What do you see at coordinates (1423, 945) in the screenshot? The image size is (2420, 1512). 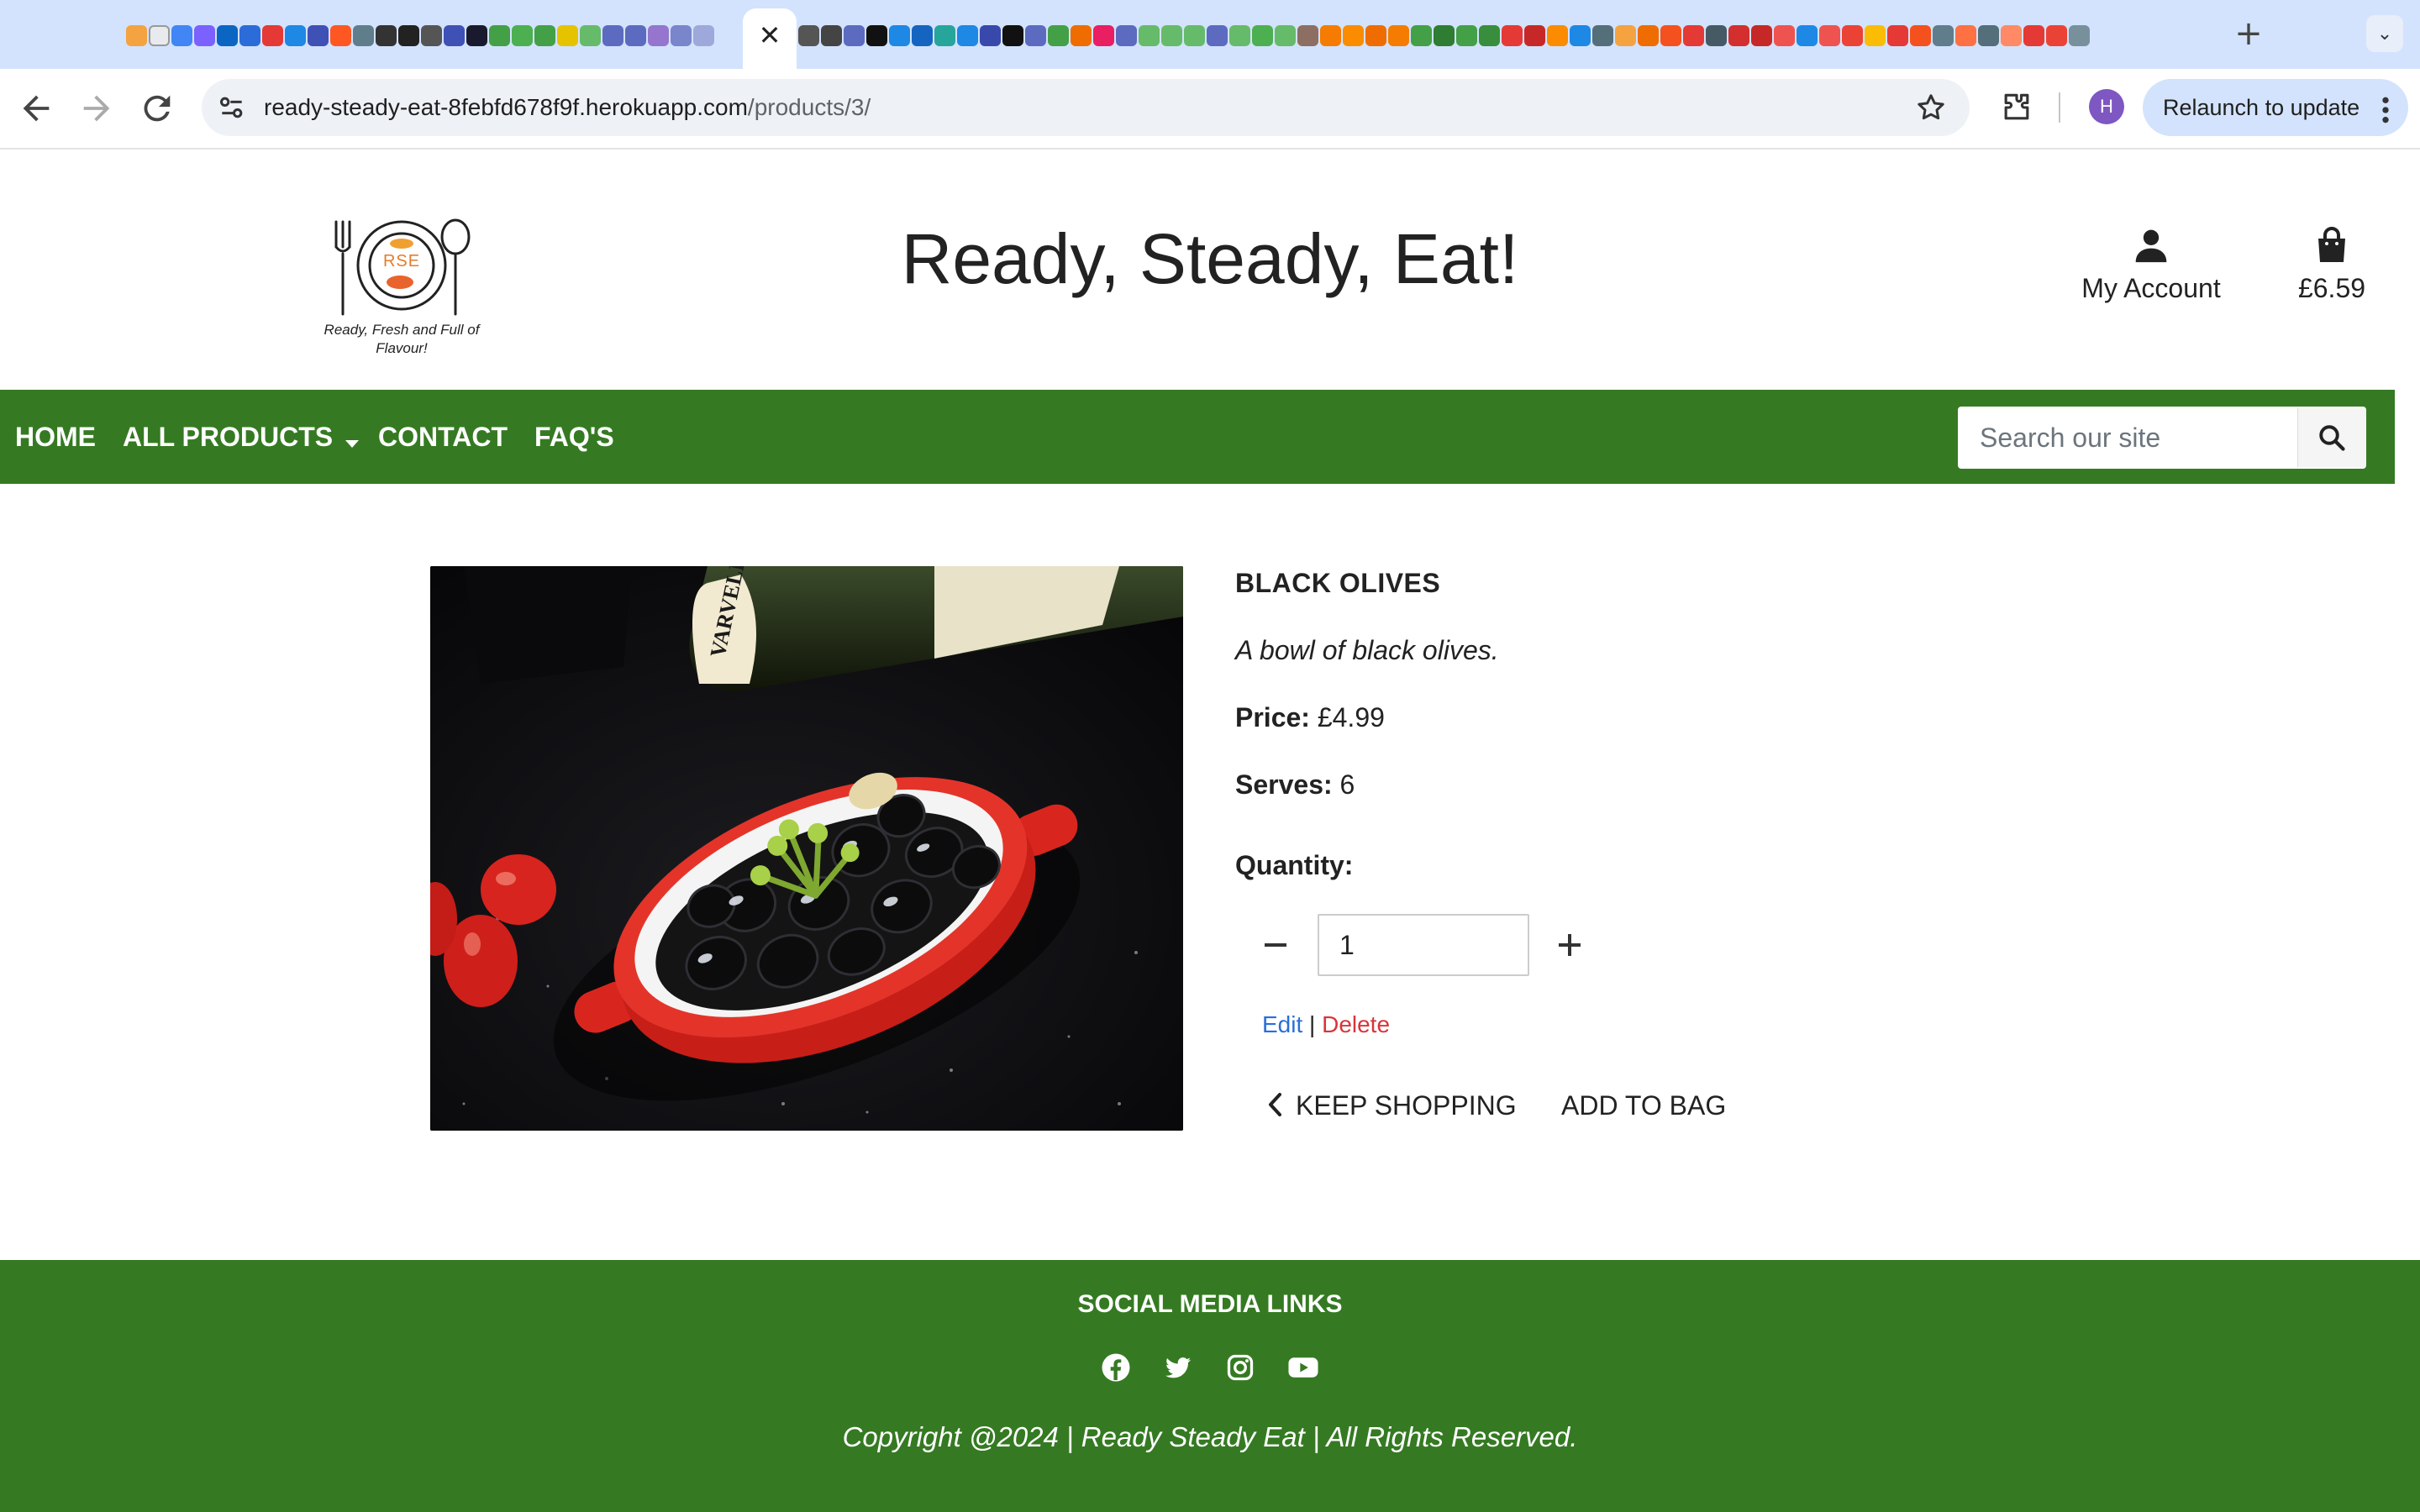 I see `quantity-input` at bounding box center [1423, 945].